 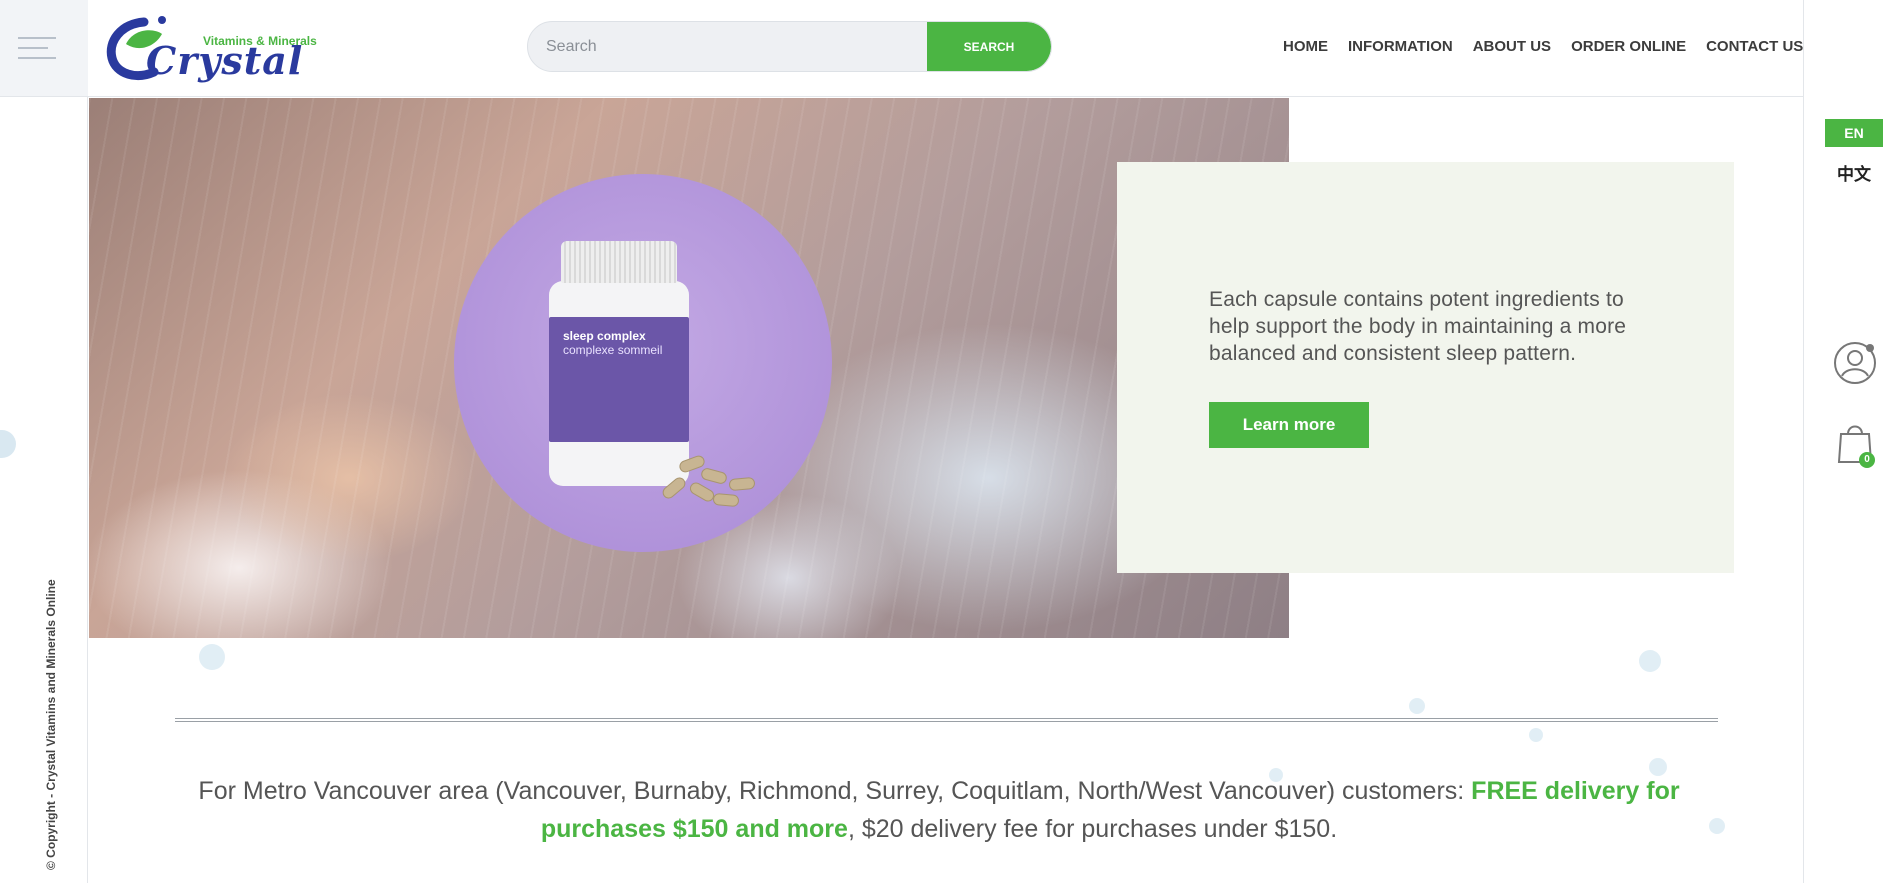 I want to click on nav-order-online: ORDER ONLINE, so click(x=1628, y=46).